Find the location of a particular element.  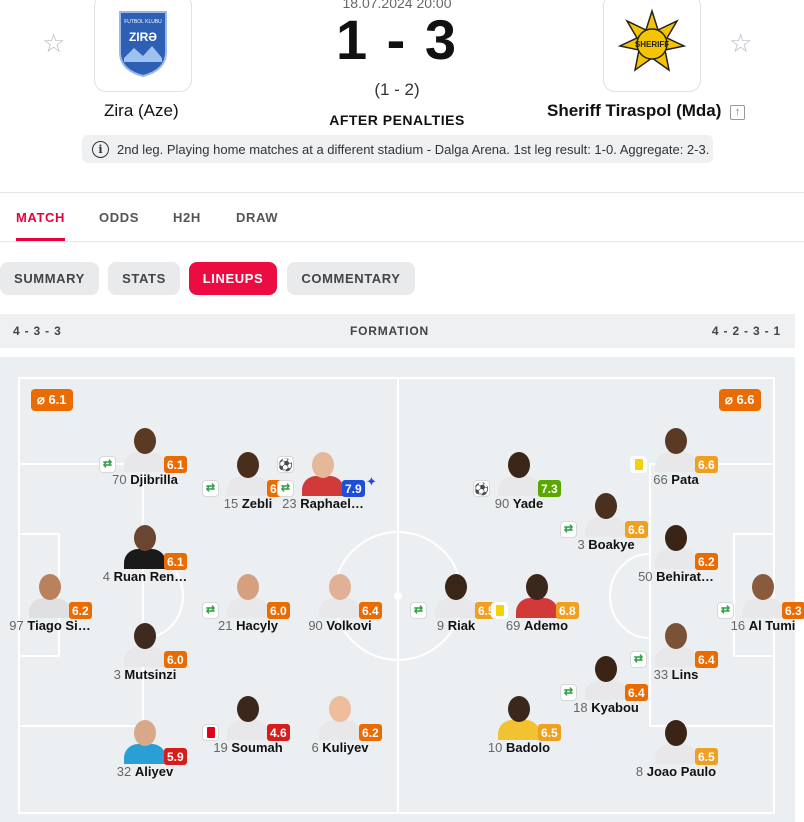

player-name: 3 Mutsinzi is located at coordinates (145, 674).